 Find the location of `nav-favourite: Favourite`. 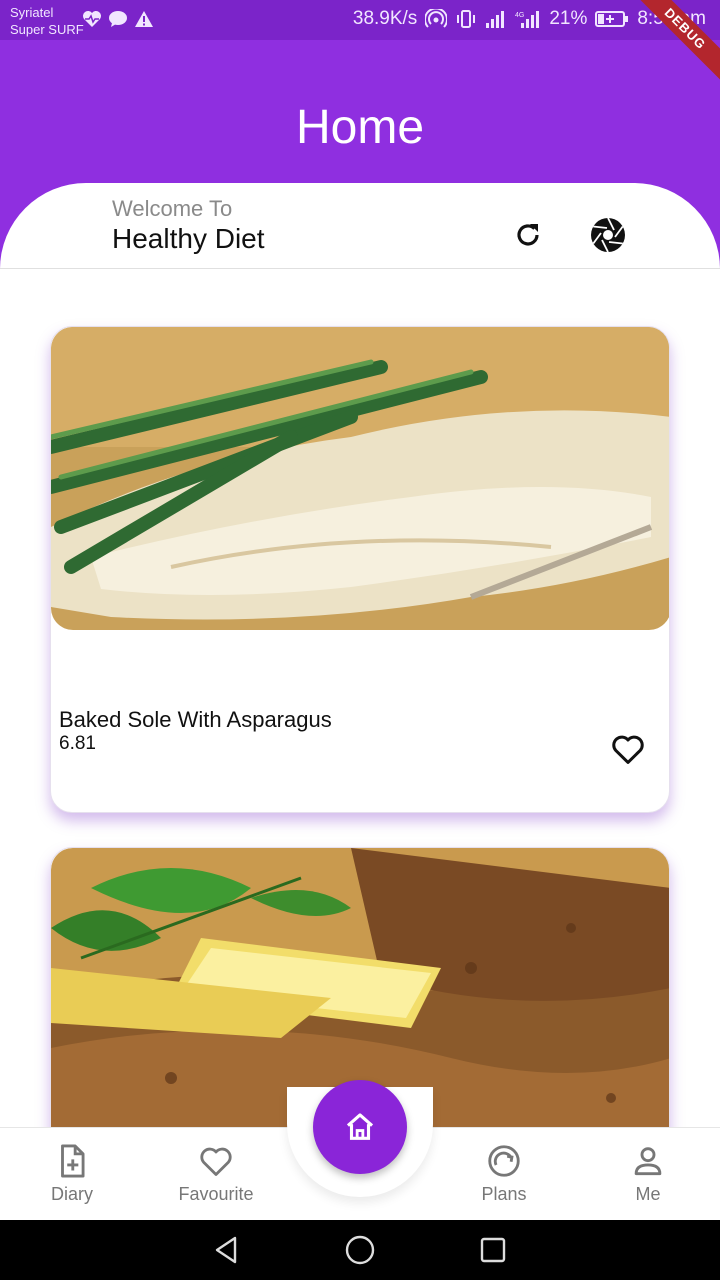

nav-favourite: Favourite is located at coordinates (216, 1174).